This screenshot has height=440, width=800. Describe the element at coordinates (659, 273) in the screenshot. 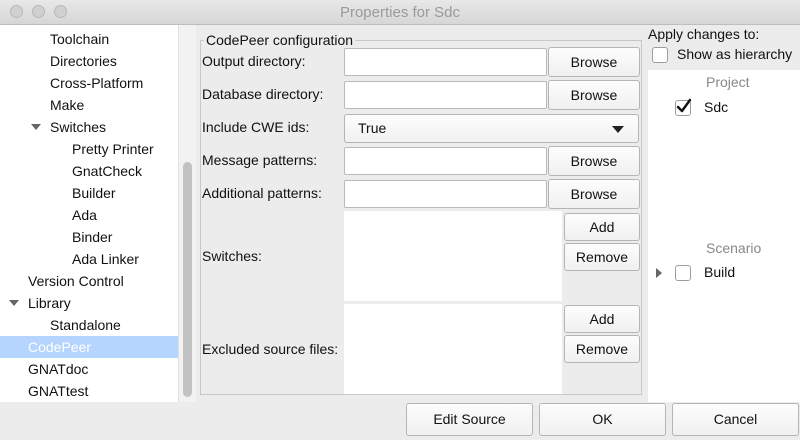

I see `expand-arrow-icon` at that location.